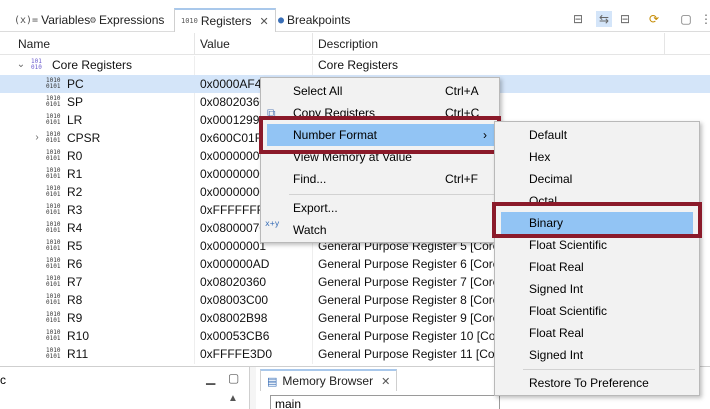 The height and width of the screenshot is (409, 710). What do you see at coordinates (75, 192) in the screenshot?
I see `register-name: R2` at bounding box center [75, 192].